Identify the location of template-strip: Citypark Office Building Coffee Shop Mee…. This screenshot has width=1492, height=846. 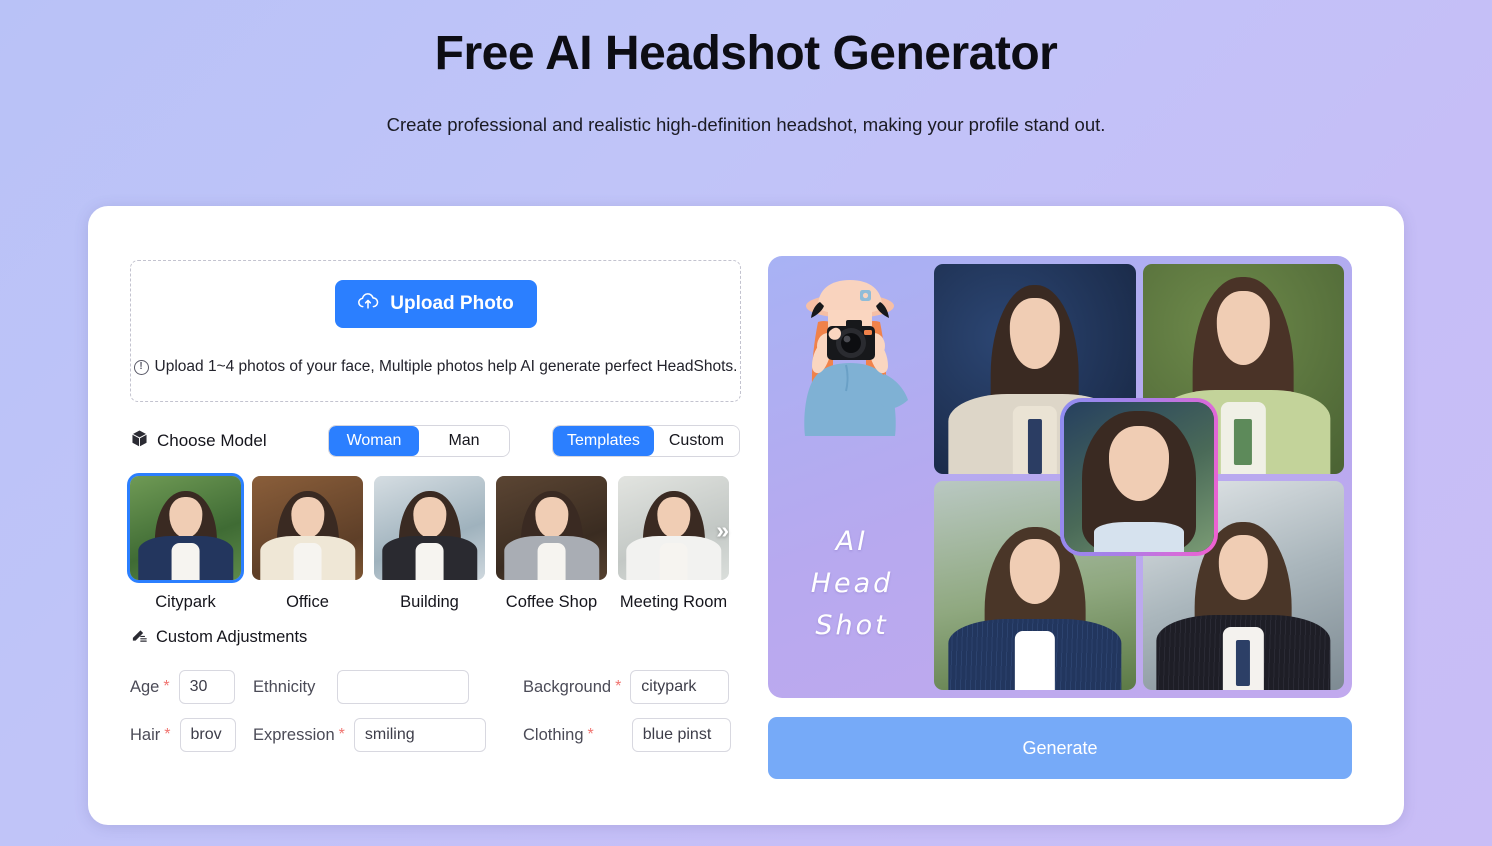
(435, 544).